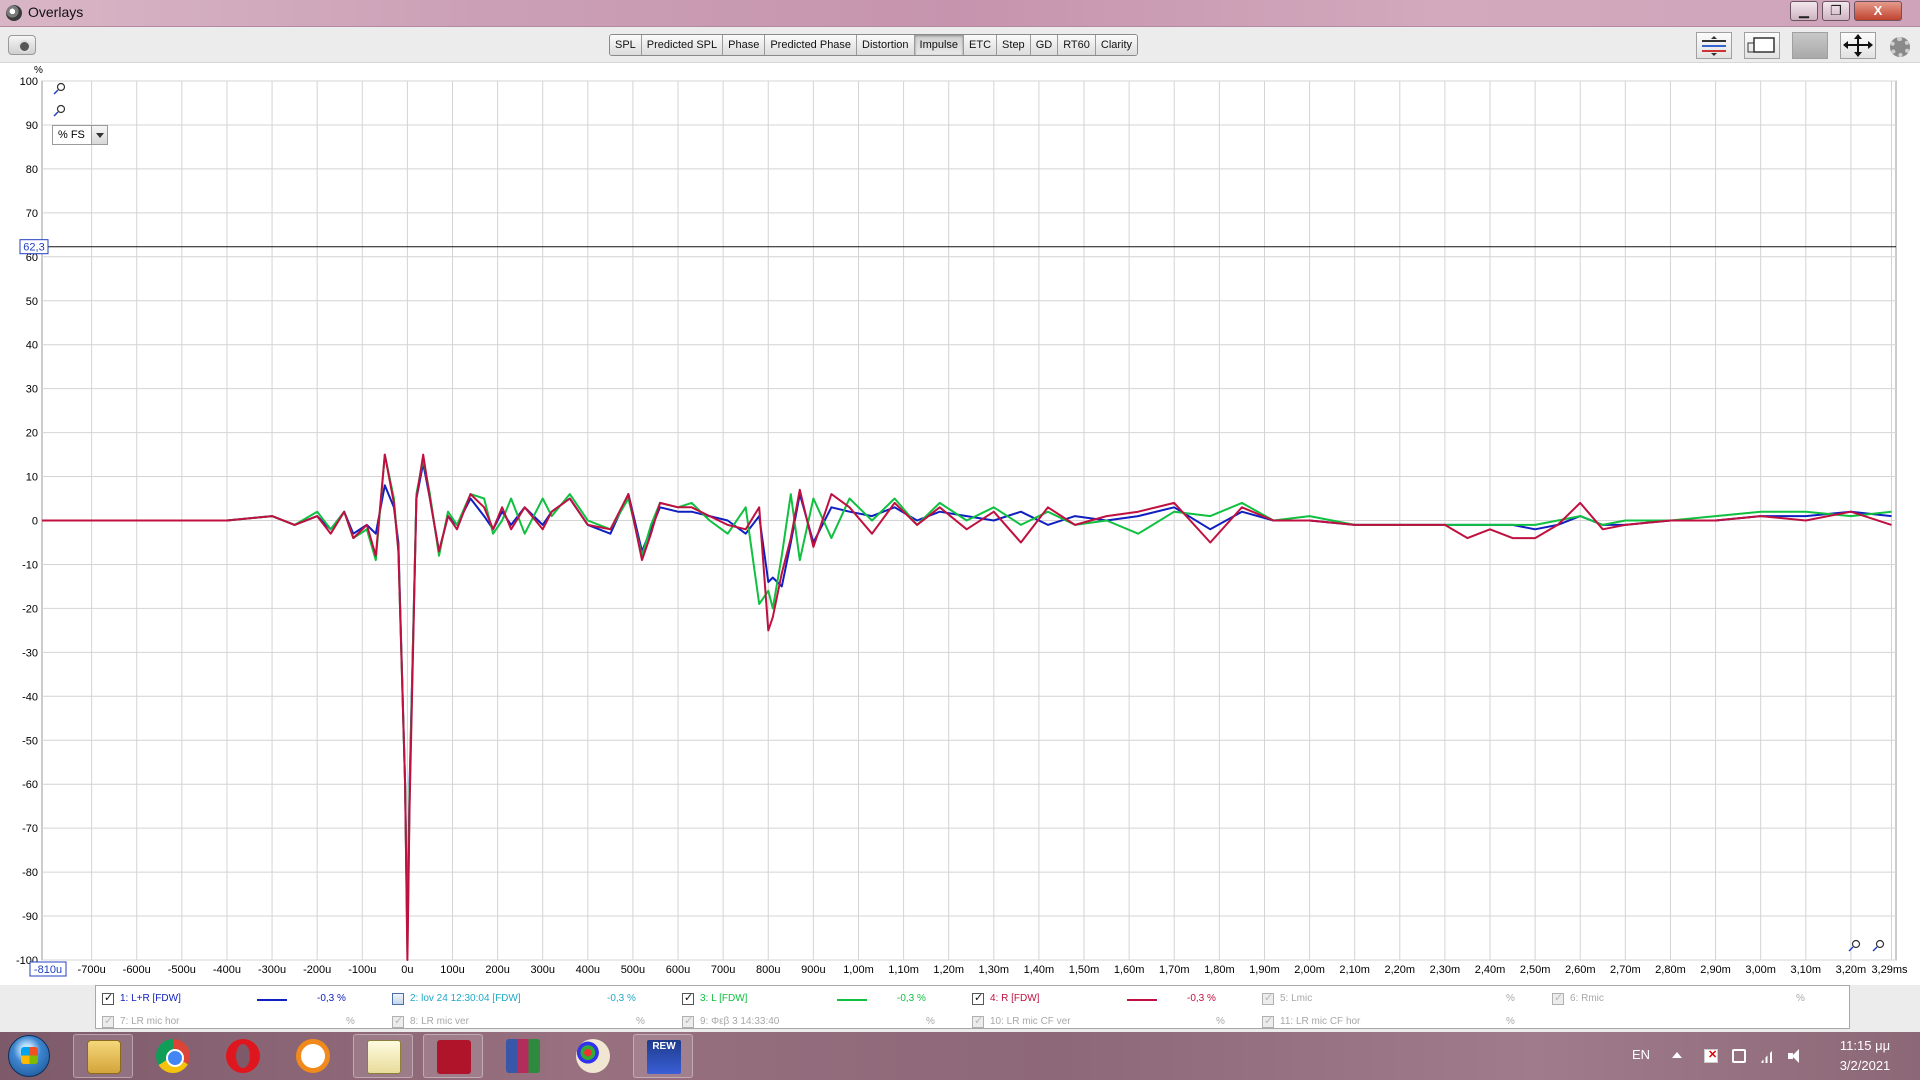 Image resolution: width=1920 pixels, height=1080 pixels. Describe the element at coordinates (182, 970) in the screenshot. I see `x-tick-label: -500u` at that location.